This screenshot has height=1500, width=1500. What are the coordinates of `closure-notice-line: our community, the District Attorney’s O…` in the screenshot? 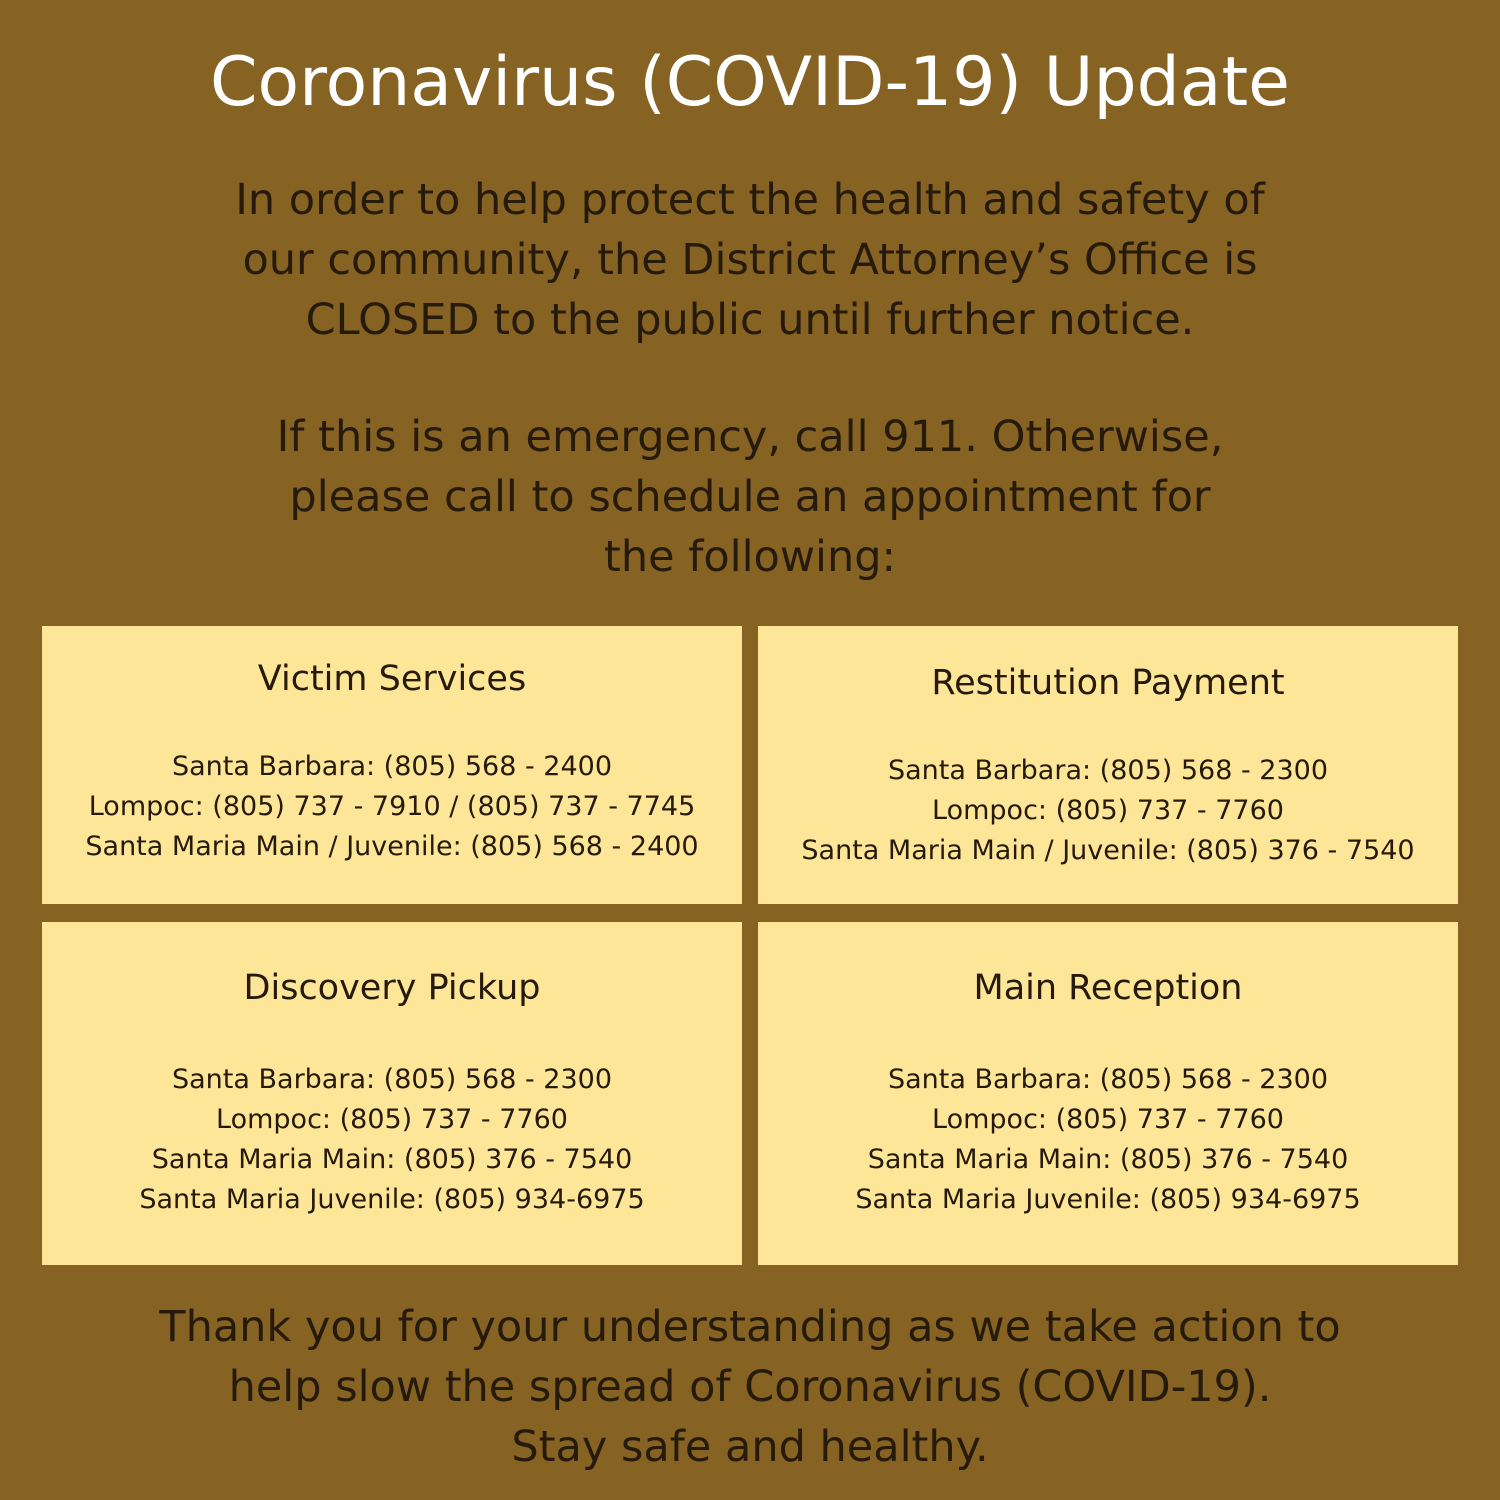 It's located at (750, 260).